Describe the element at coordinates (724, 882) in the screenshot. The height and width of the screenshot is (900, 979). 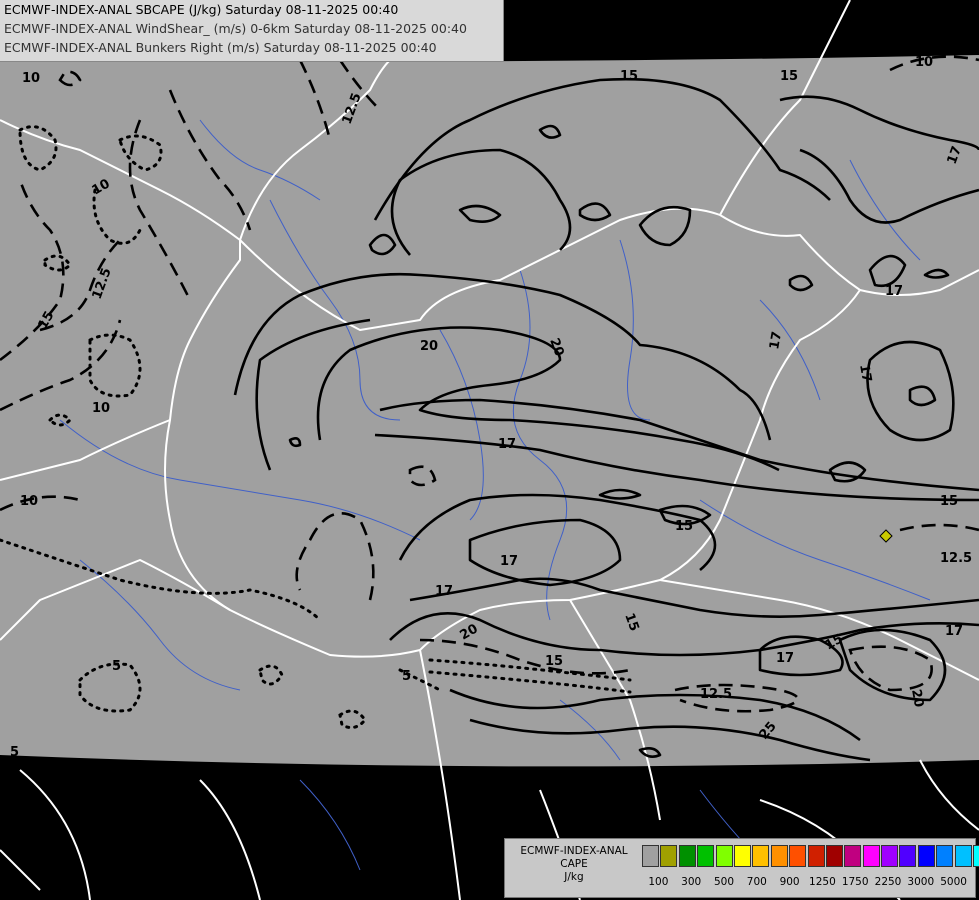
I see `legend-tick-label: 500` at that location.